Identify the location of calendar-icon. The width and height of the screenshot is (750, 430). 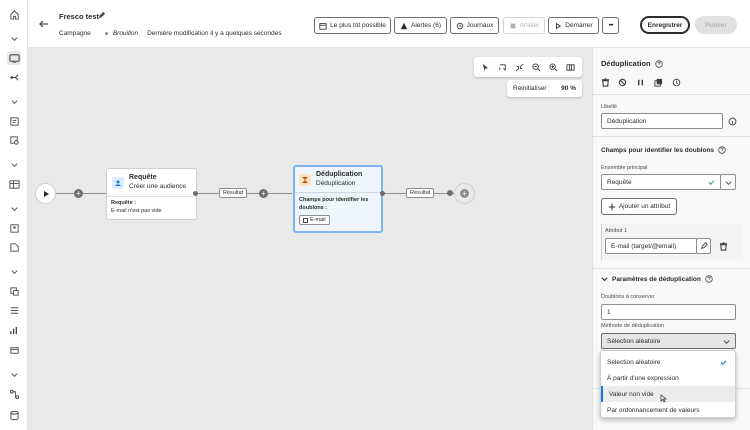
(323, 26).